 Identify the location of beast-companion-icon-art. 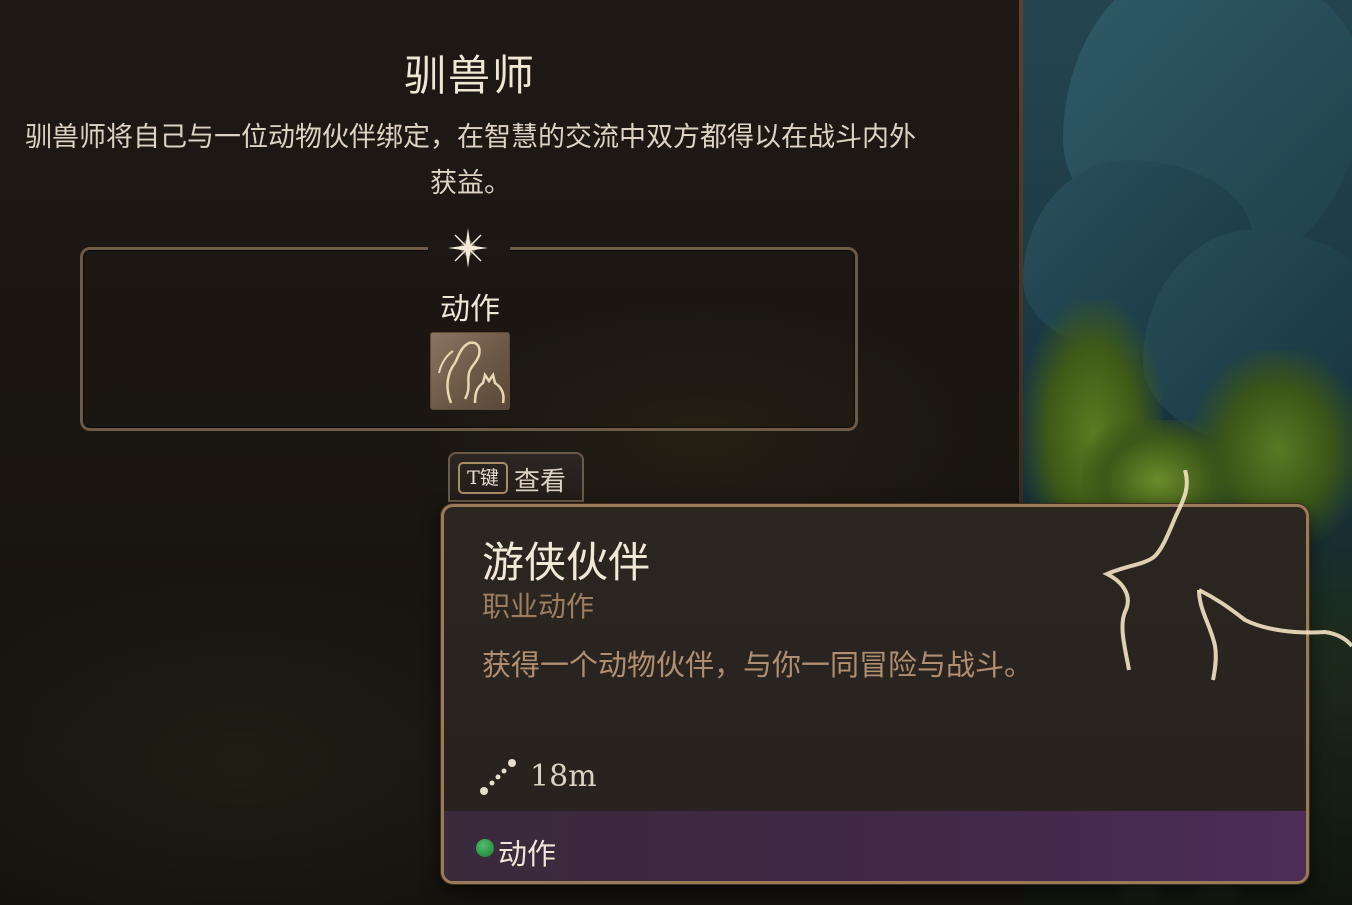
(471, 372).